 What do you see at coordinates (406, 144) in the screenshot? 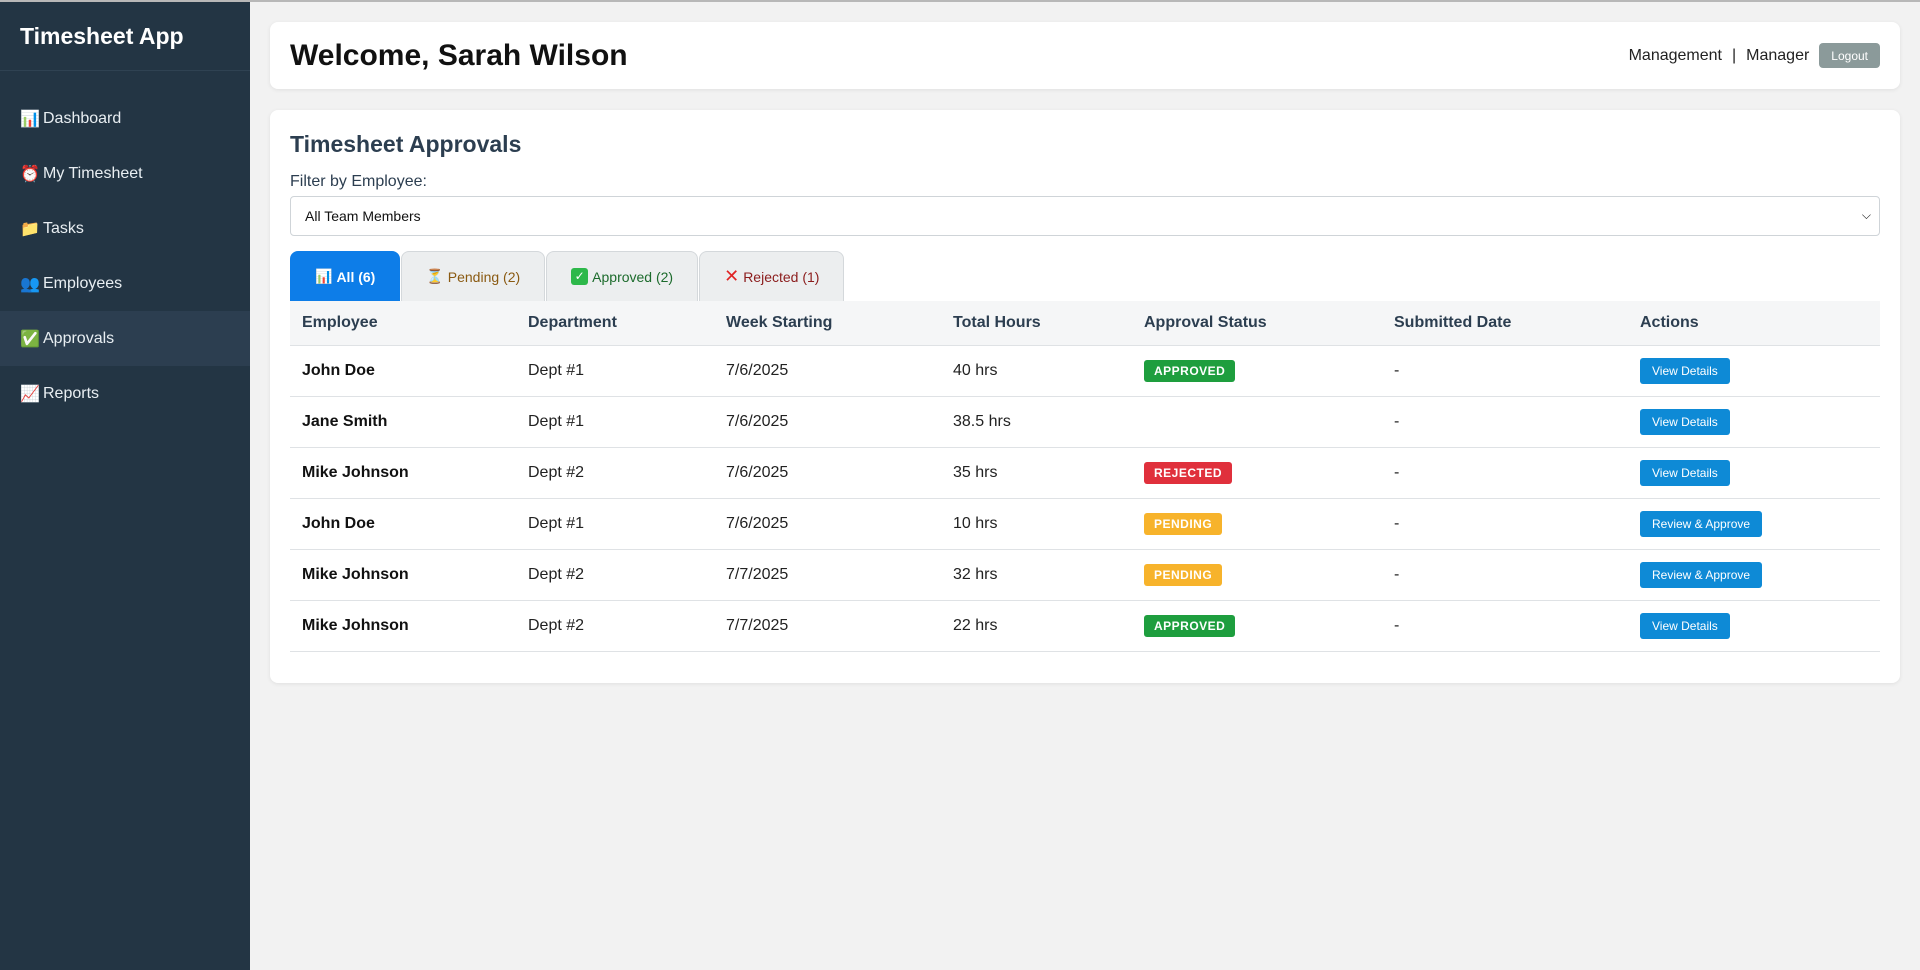
I see `section-title: Timesheet Approvals` at bounding box center [406, 144].